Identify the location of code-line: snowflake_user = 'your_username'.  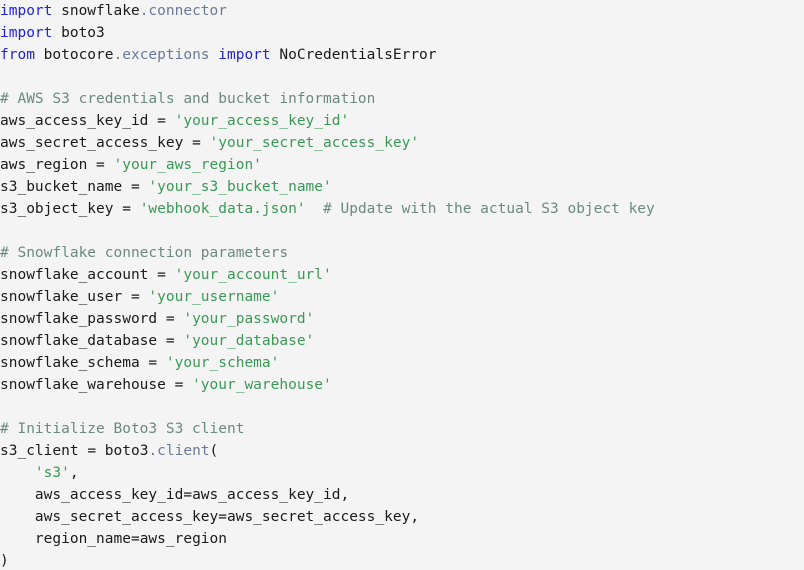
(402, 297).